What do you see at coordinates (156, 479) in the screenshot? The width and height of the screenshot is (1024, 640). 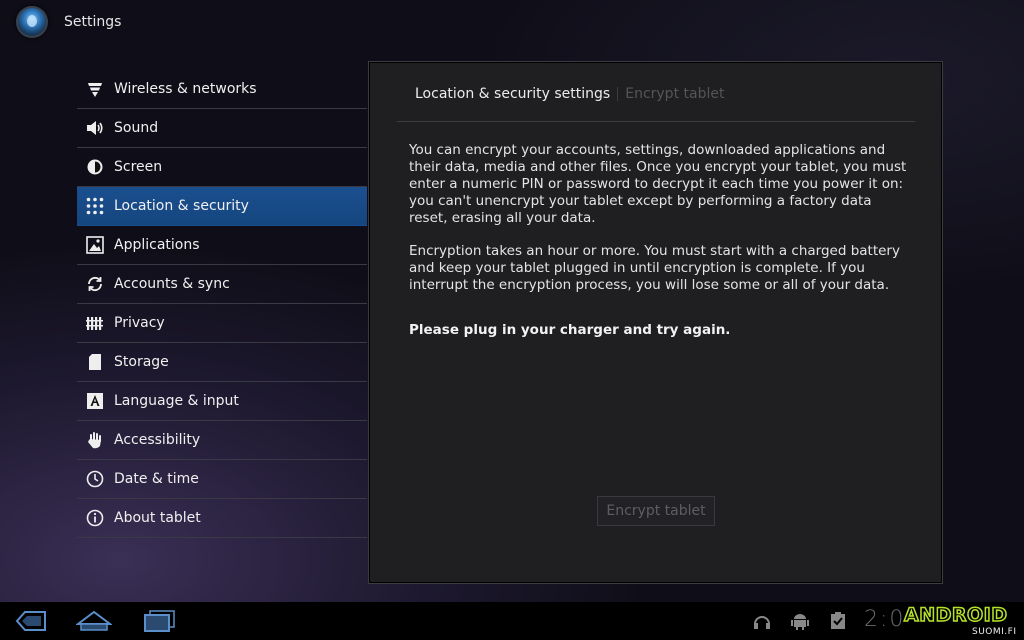 I see `sidebar-item-label: Date & time` at bounding box center [156, 479].